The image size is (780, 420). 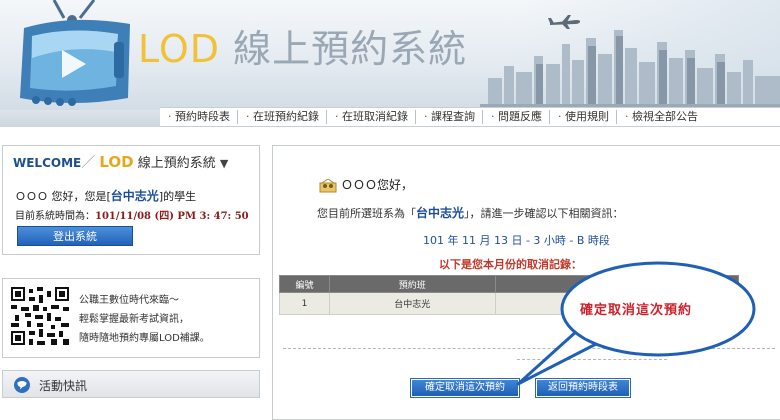 I want to click on column-header-date: 預約日期, so click(x=617, y=284).